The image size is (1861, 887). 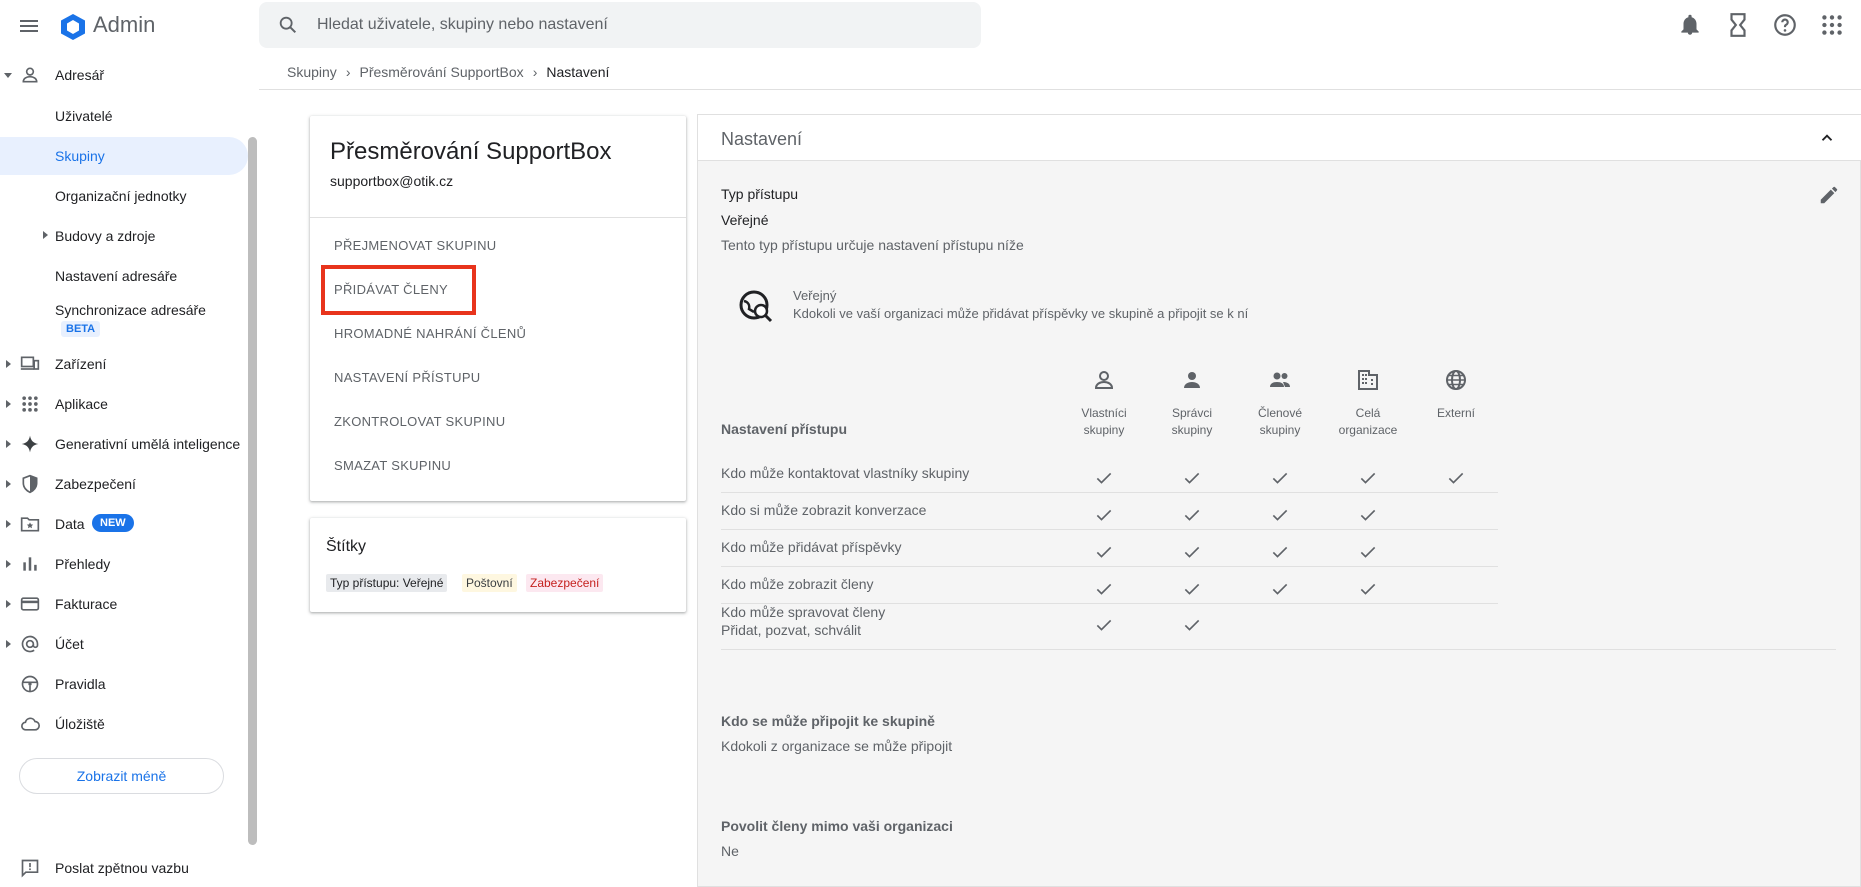 I want to click on steering-wheel-icon, so click(x=30, y=684).